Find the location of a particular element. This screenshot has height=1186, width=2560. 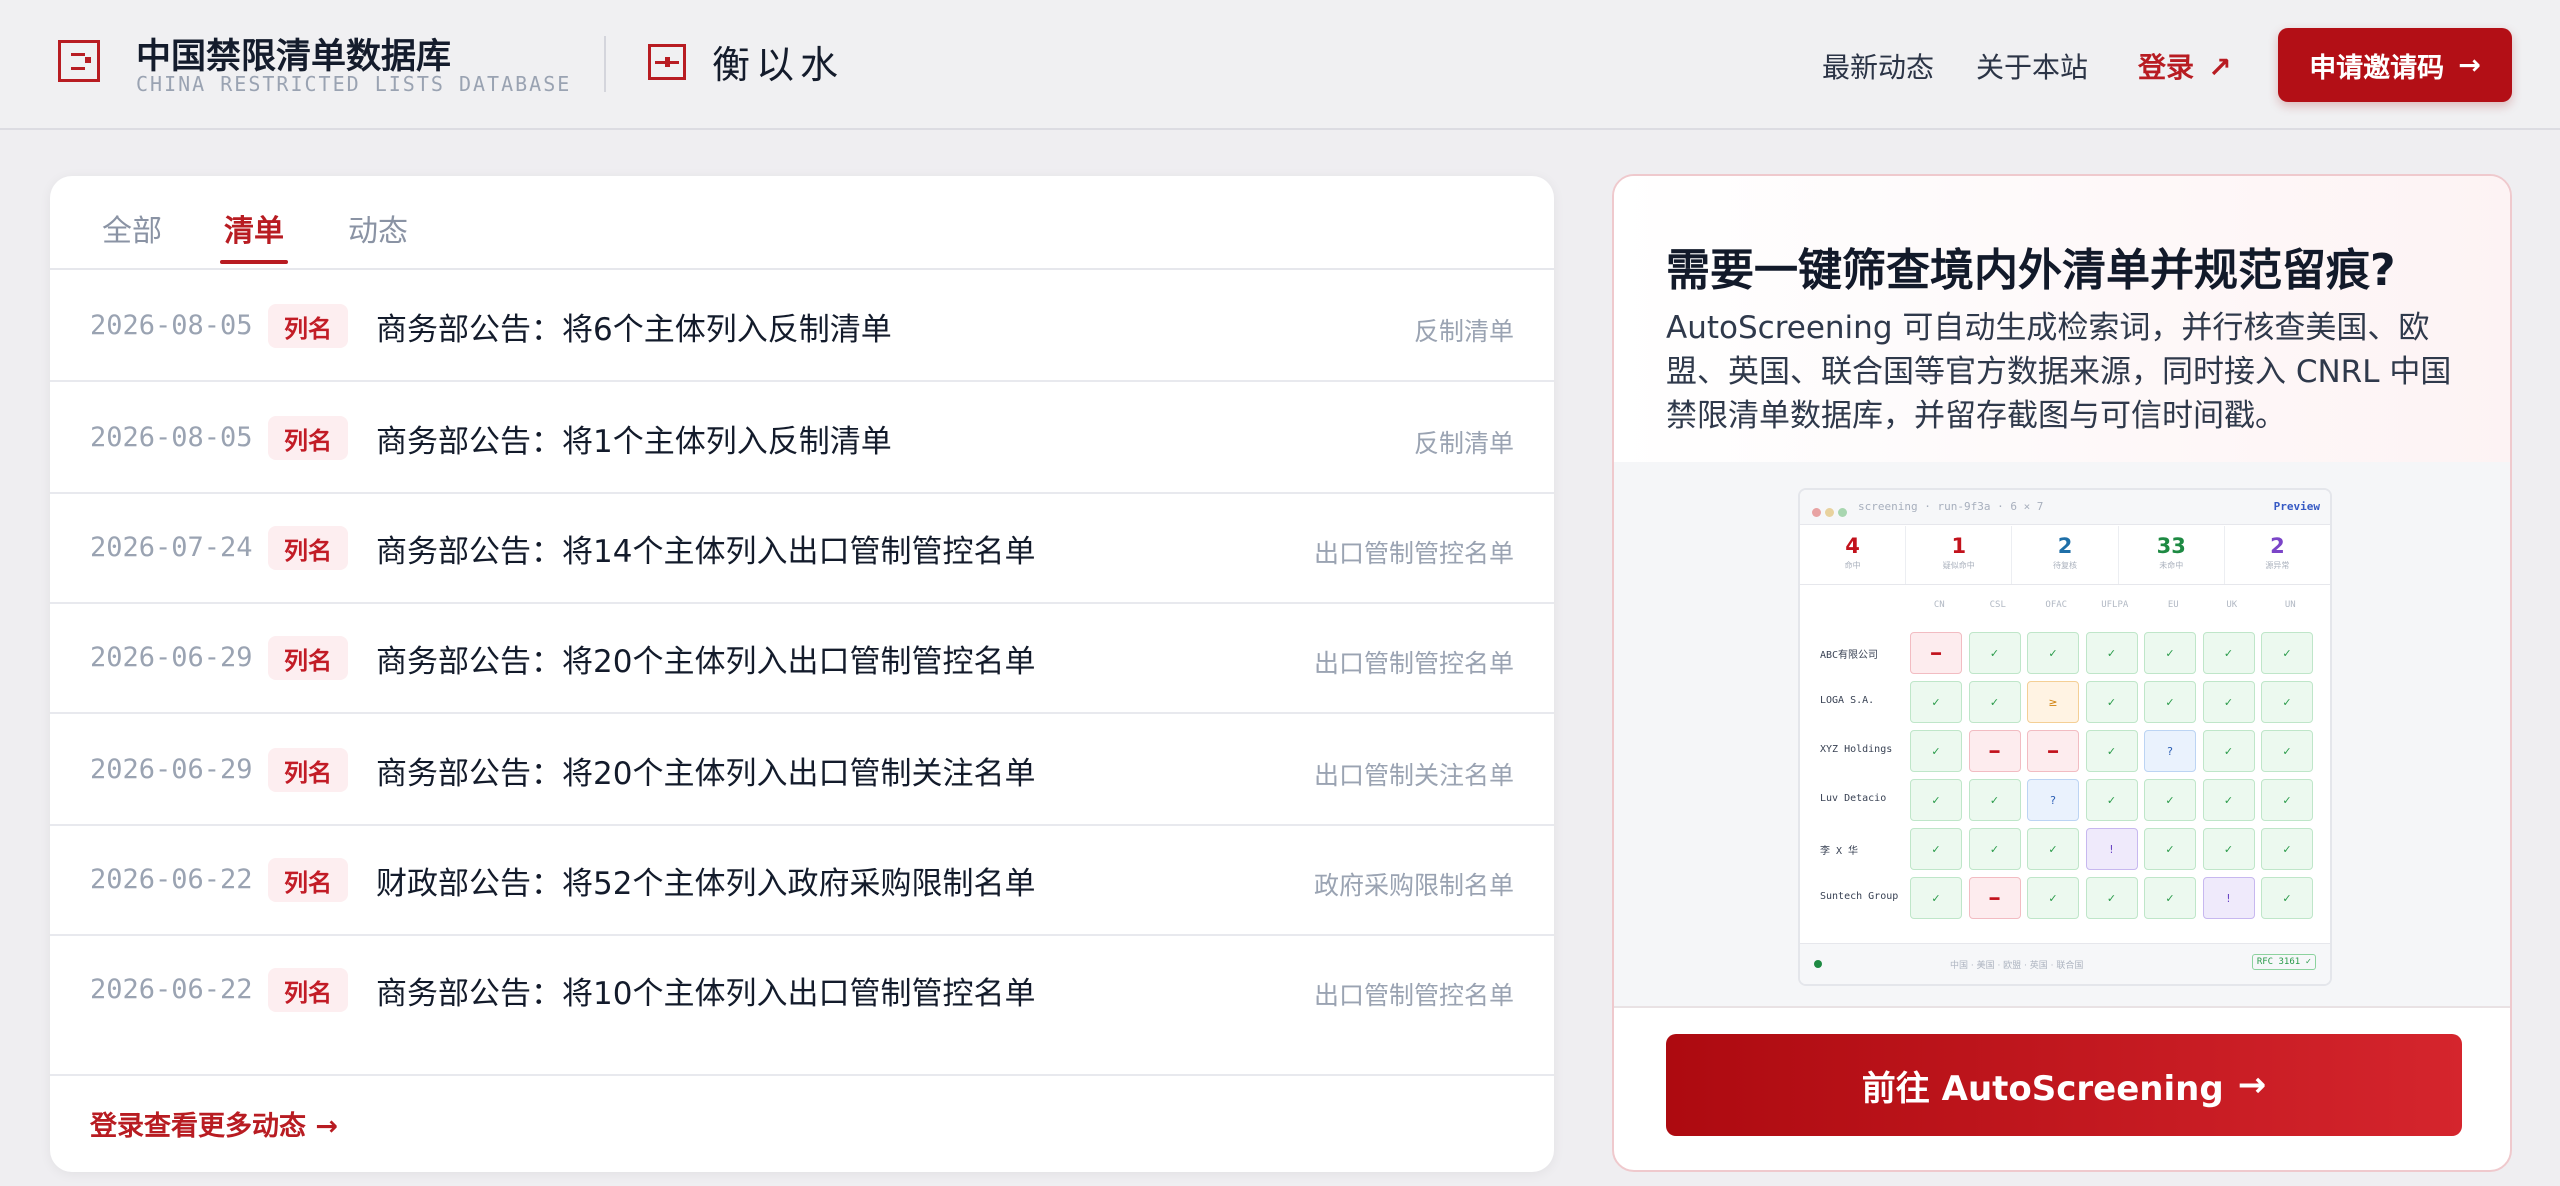

site-logo-icon is located at coordinates (79, 61).